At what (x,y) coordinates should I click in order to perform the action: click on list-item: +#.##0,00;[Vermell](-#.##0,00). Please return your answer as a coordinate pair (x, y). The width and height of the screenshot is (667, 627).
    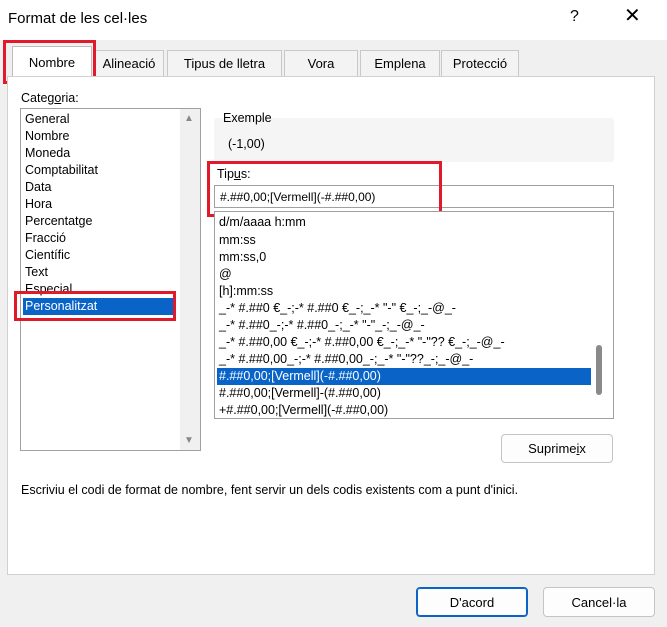
    Looking at the image, I should click on (303, 410).